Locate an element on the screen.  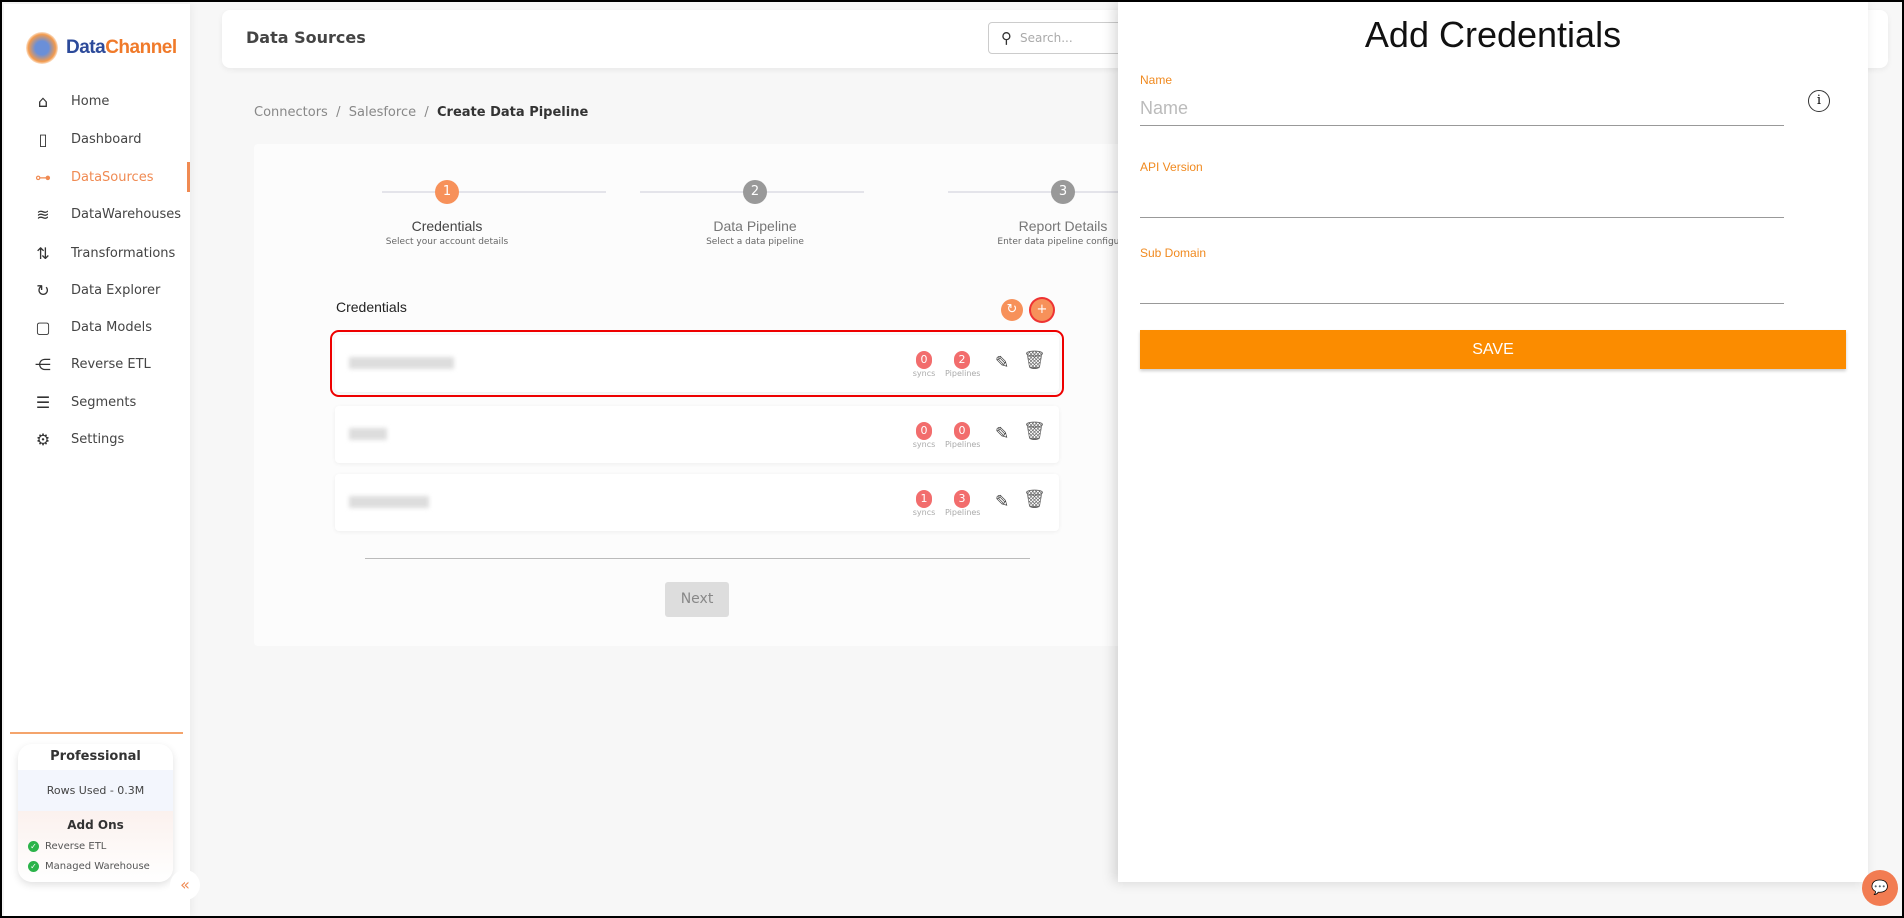
gear-icon: ⚙ is located at coordinates (43, 439).